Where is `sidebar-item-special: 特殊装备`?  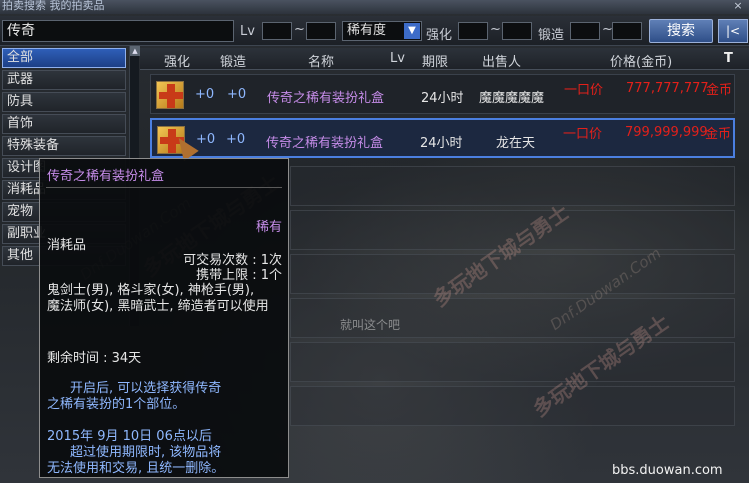 sidebar-item-special: 特殊装备 is located at coordinates (64, 146).